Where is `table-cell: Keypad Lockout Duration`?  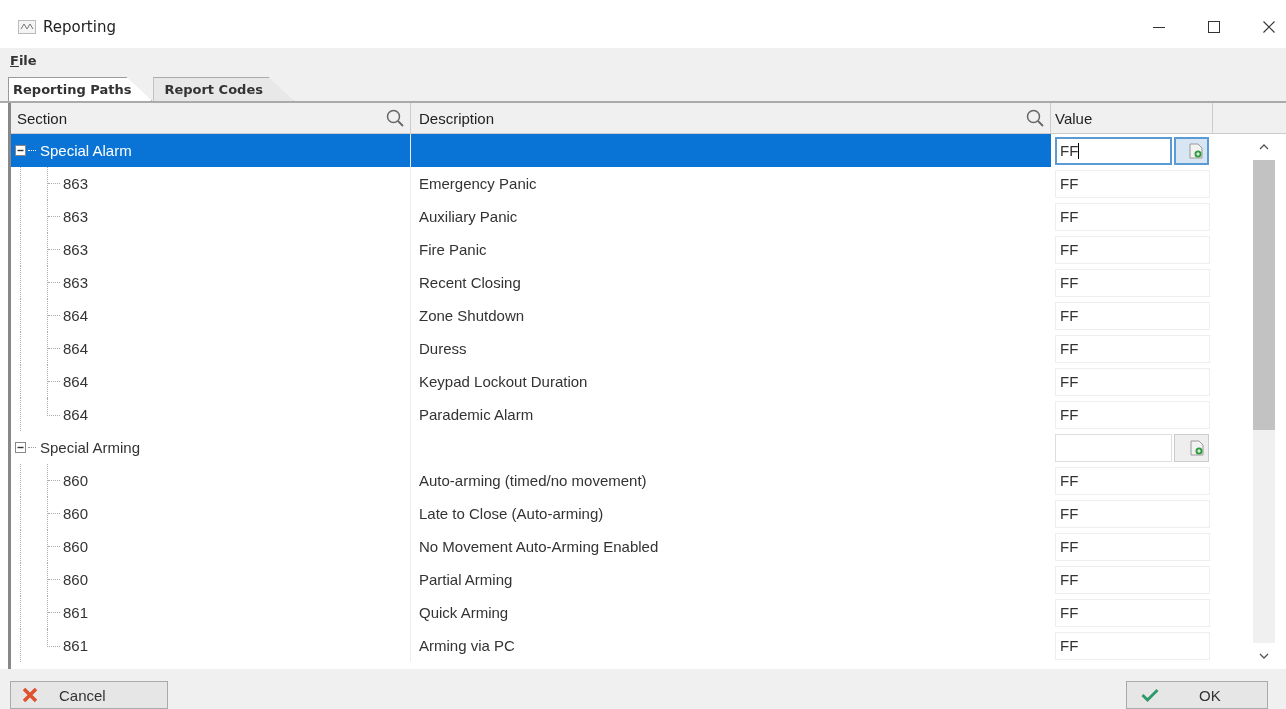
table-cell: Keypad Lockout Duration is located at coordinates (503, 381).